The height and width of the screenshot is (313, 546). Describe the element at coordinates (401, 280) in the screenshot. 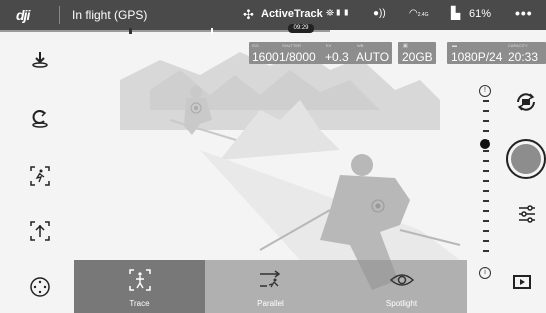

I see `spotlight-icon` at that location.